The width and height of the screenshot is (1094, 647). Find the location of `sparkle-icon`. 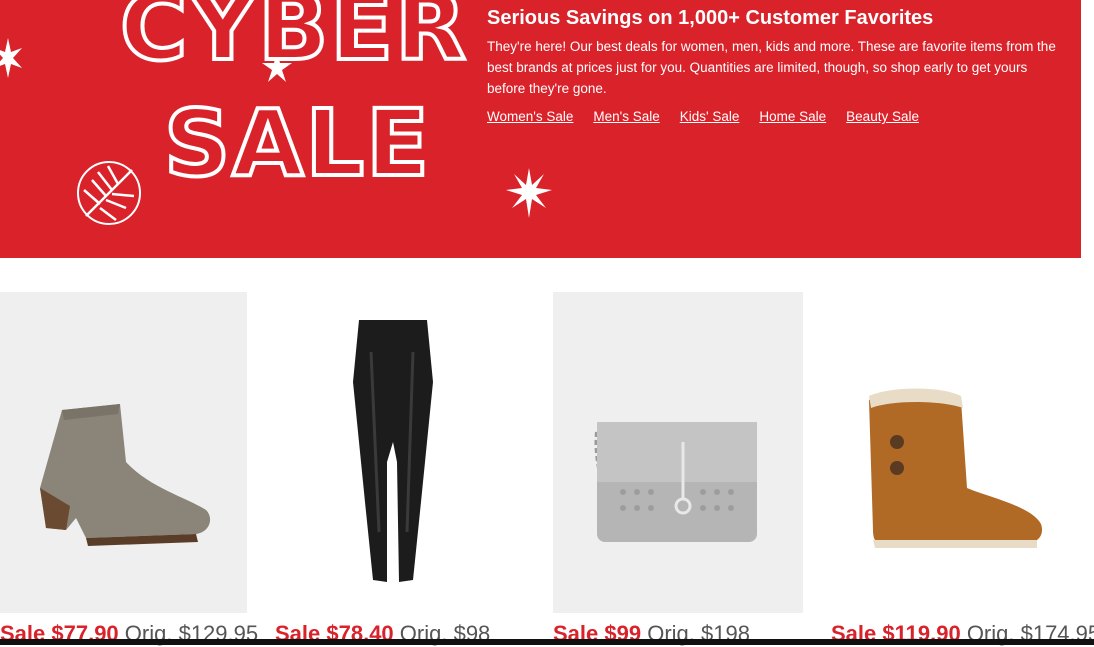

sparkle-icon is located at coordinates (529, 193).